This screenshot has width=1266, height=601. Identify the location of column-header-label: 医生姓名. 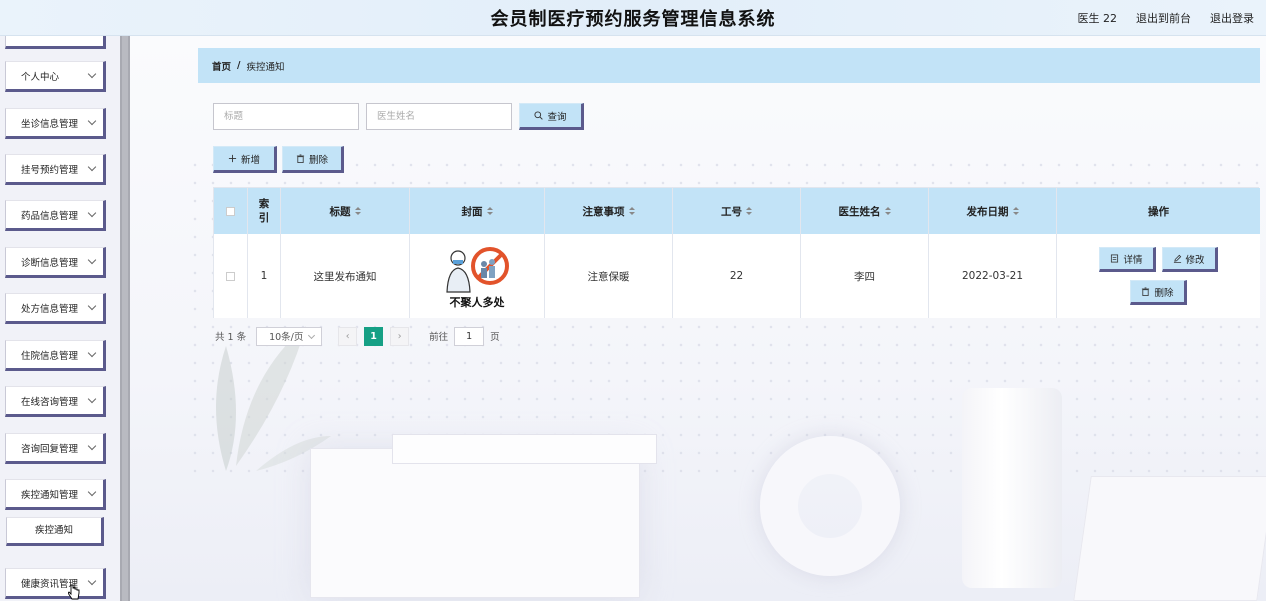
(859, 211).